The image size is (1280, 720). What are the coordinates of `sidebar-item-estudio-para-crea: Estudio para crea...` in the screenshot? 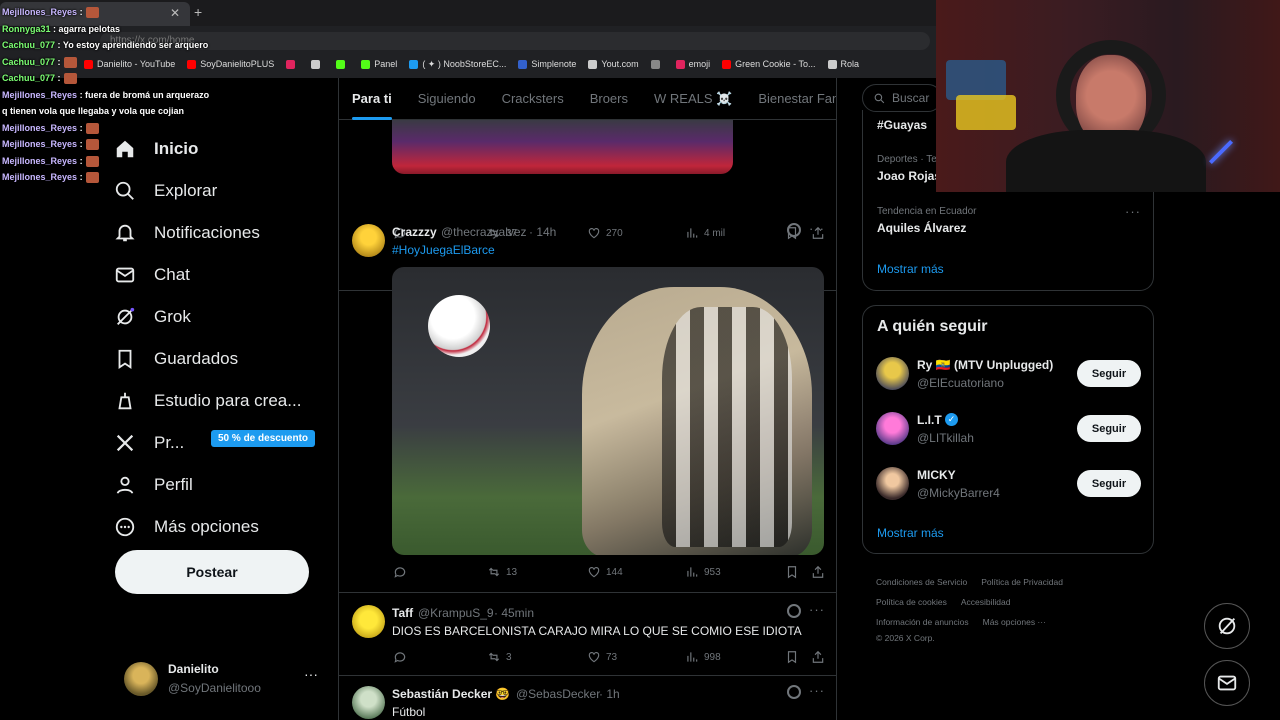 It's located at (224, 401).